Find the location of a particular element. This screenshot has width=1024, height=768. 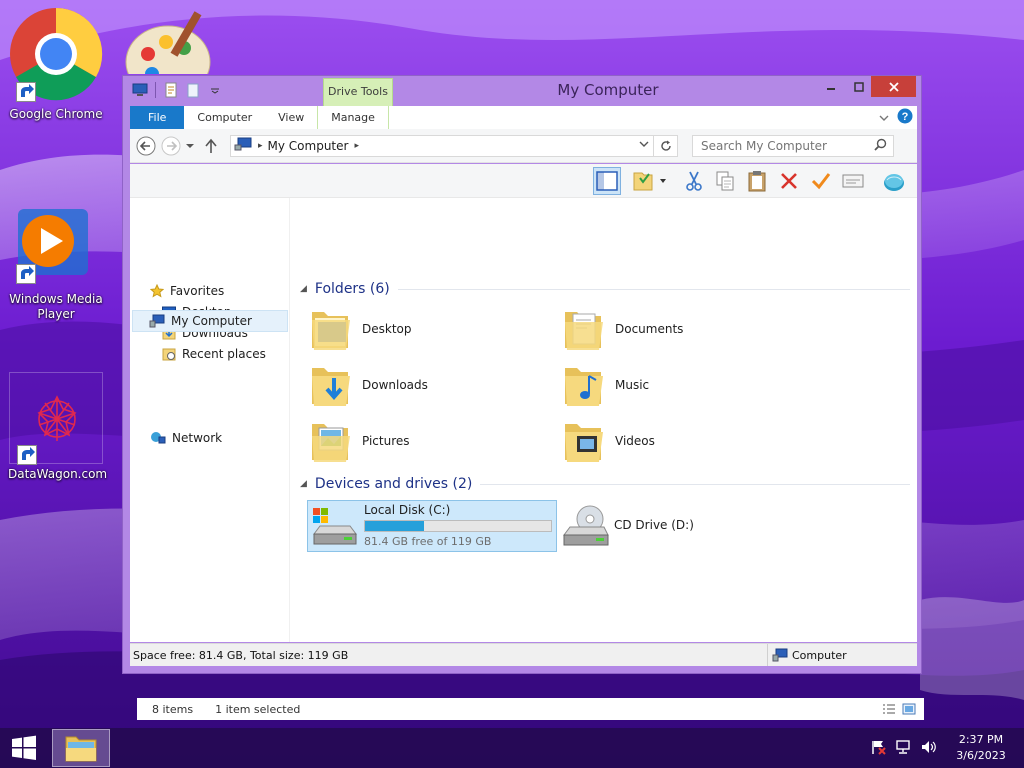

refresh-button is located at coordinates (665, 145).